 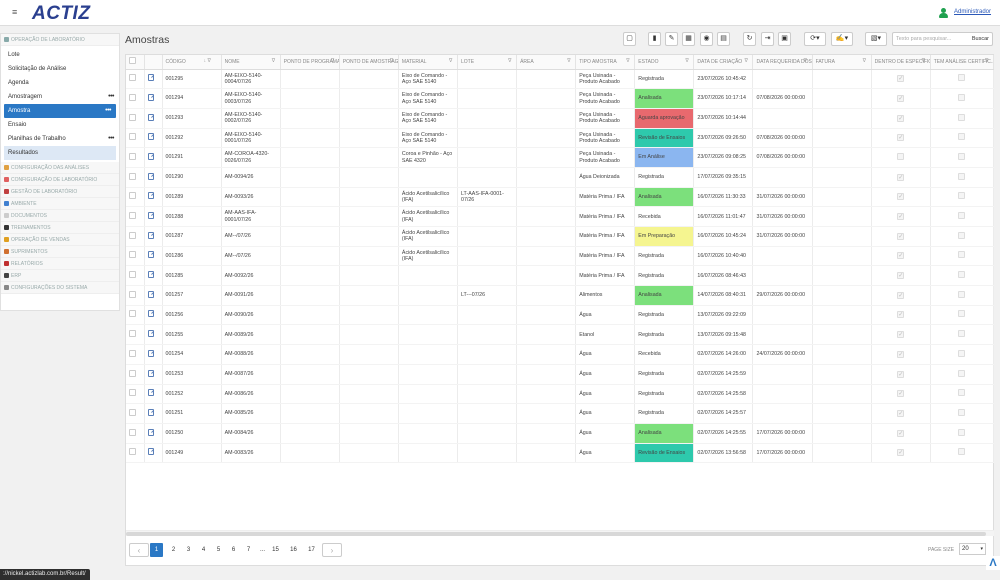 What do you see at coordinates (901, 62) in the screenshot?
I see `column-header: DENTRO DE ESPECIFIC... ∇` at bounding box center [901, 62].